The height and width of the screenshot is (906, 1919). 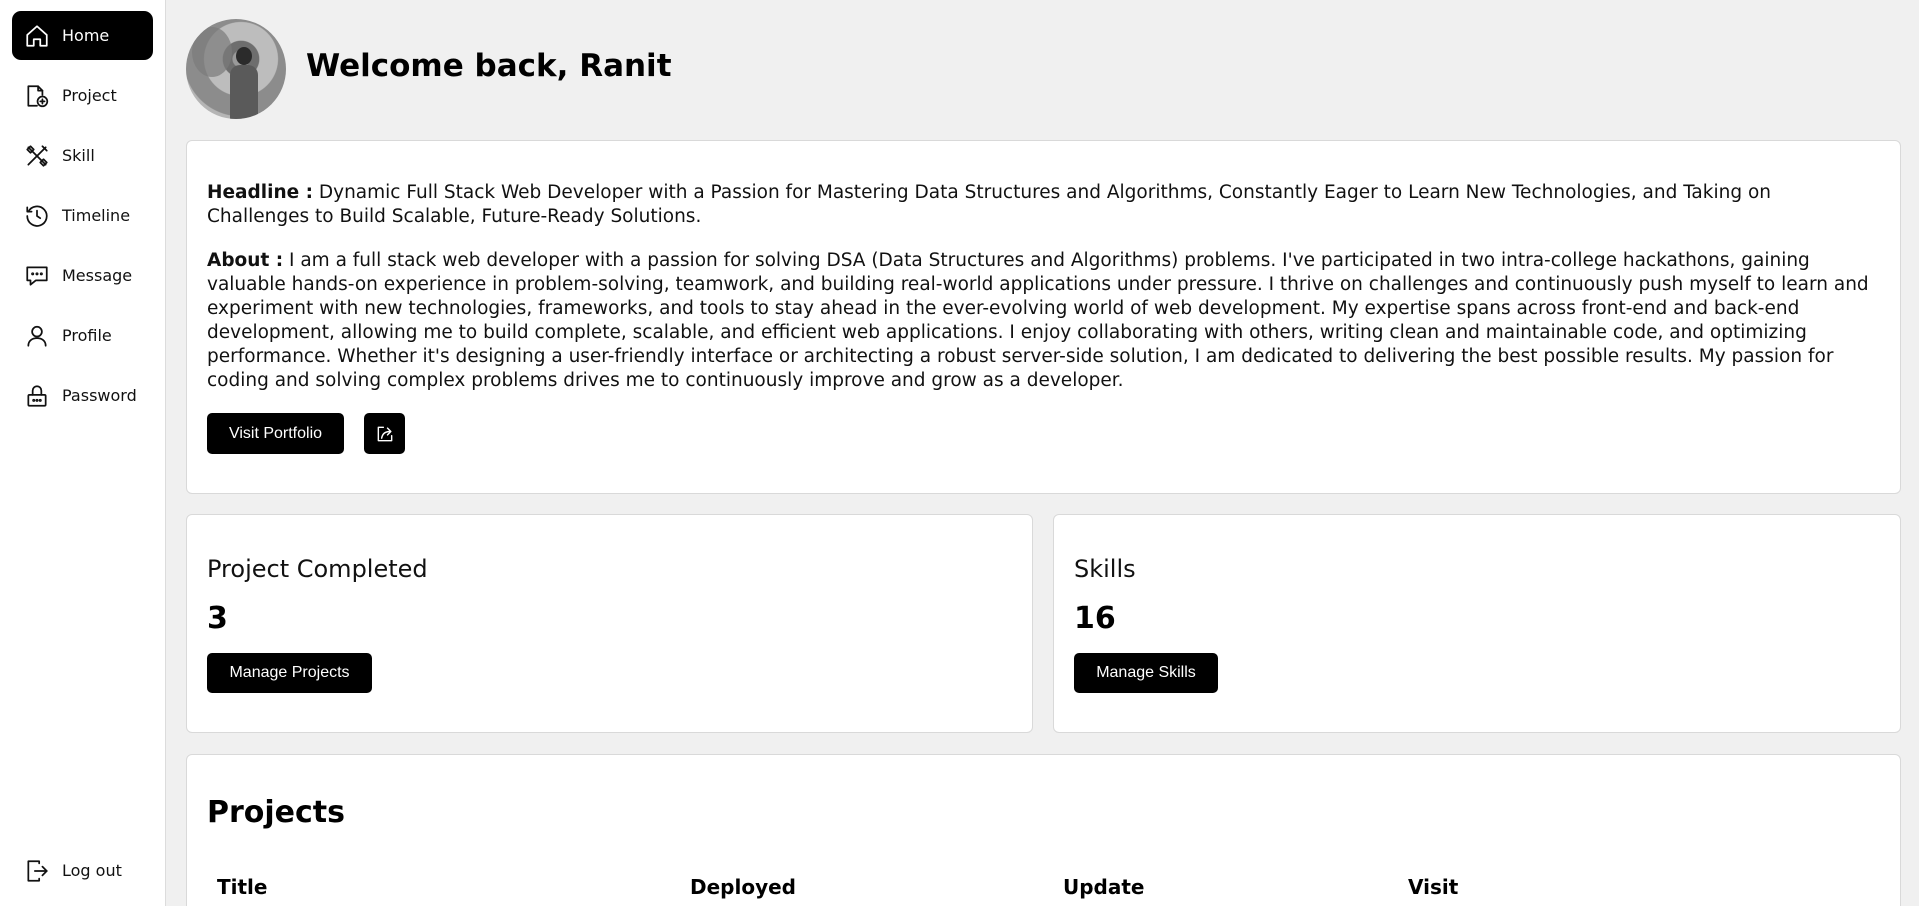 I want to click on sidebar-item-password: Password, so click(x=82, y=395).